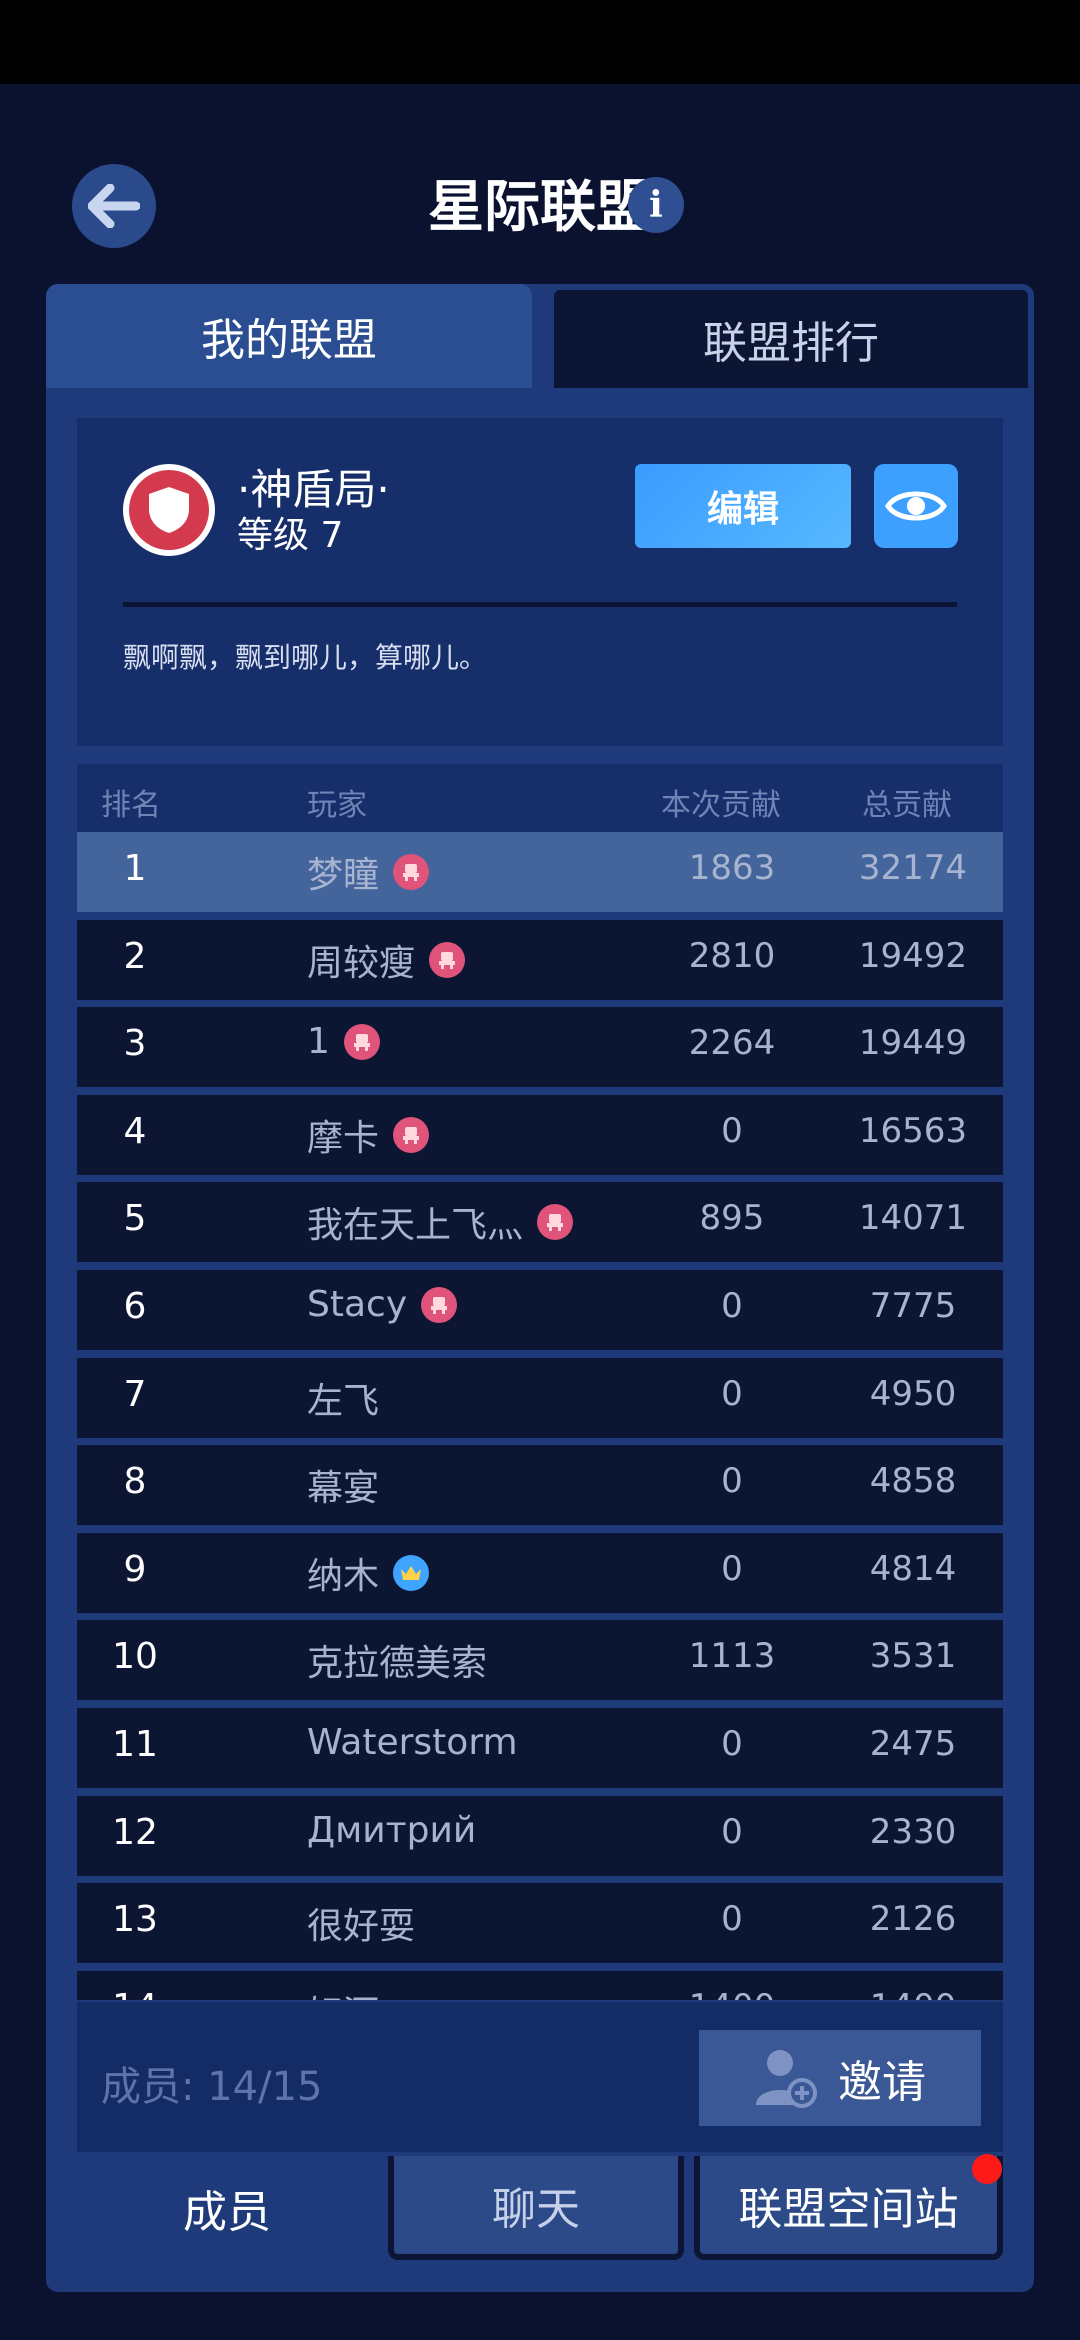 This screenshot has width=1080, height=2340. Describe the element at coordinates (313, 489) in the screenshot. I see `alliance-name: ·神盾局·` at that location.